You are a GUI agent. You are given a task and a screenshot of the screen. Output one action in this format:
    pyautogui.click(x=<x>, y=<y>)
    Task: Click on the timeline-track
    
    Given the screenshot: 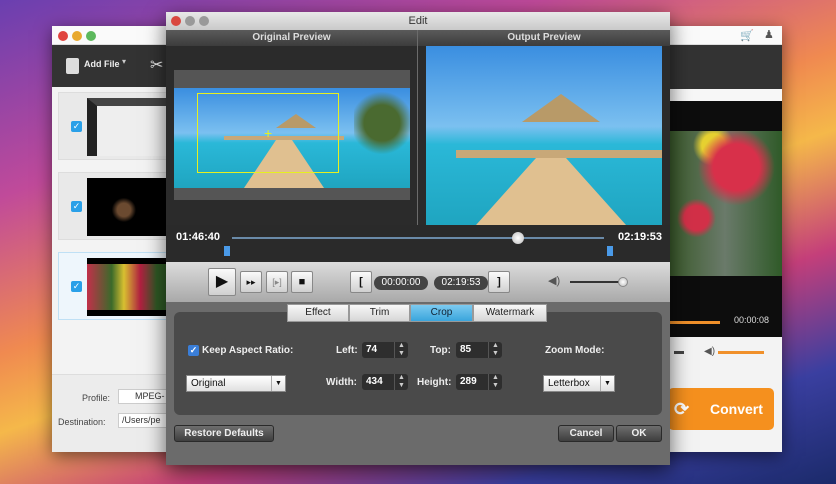 What is the action you would take?
    pyautogui.click(x=418, y=238)
    